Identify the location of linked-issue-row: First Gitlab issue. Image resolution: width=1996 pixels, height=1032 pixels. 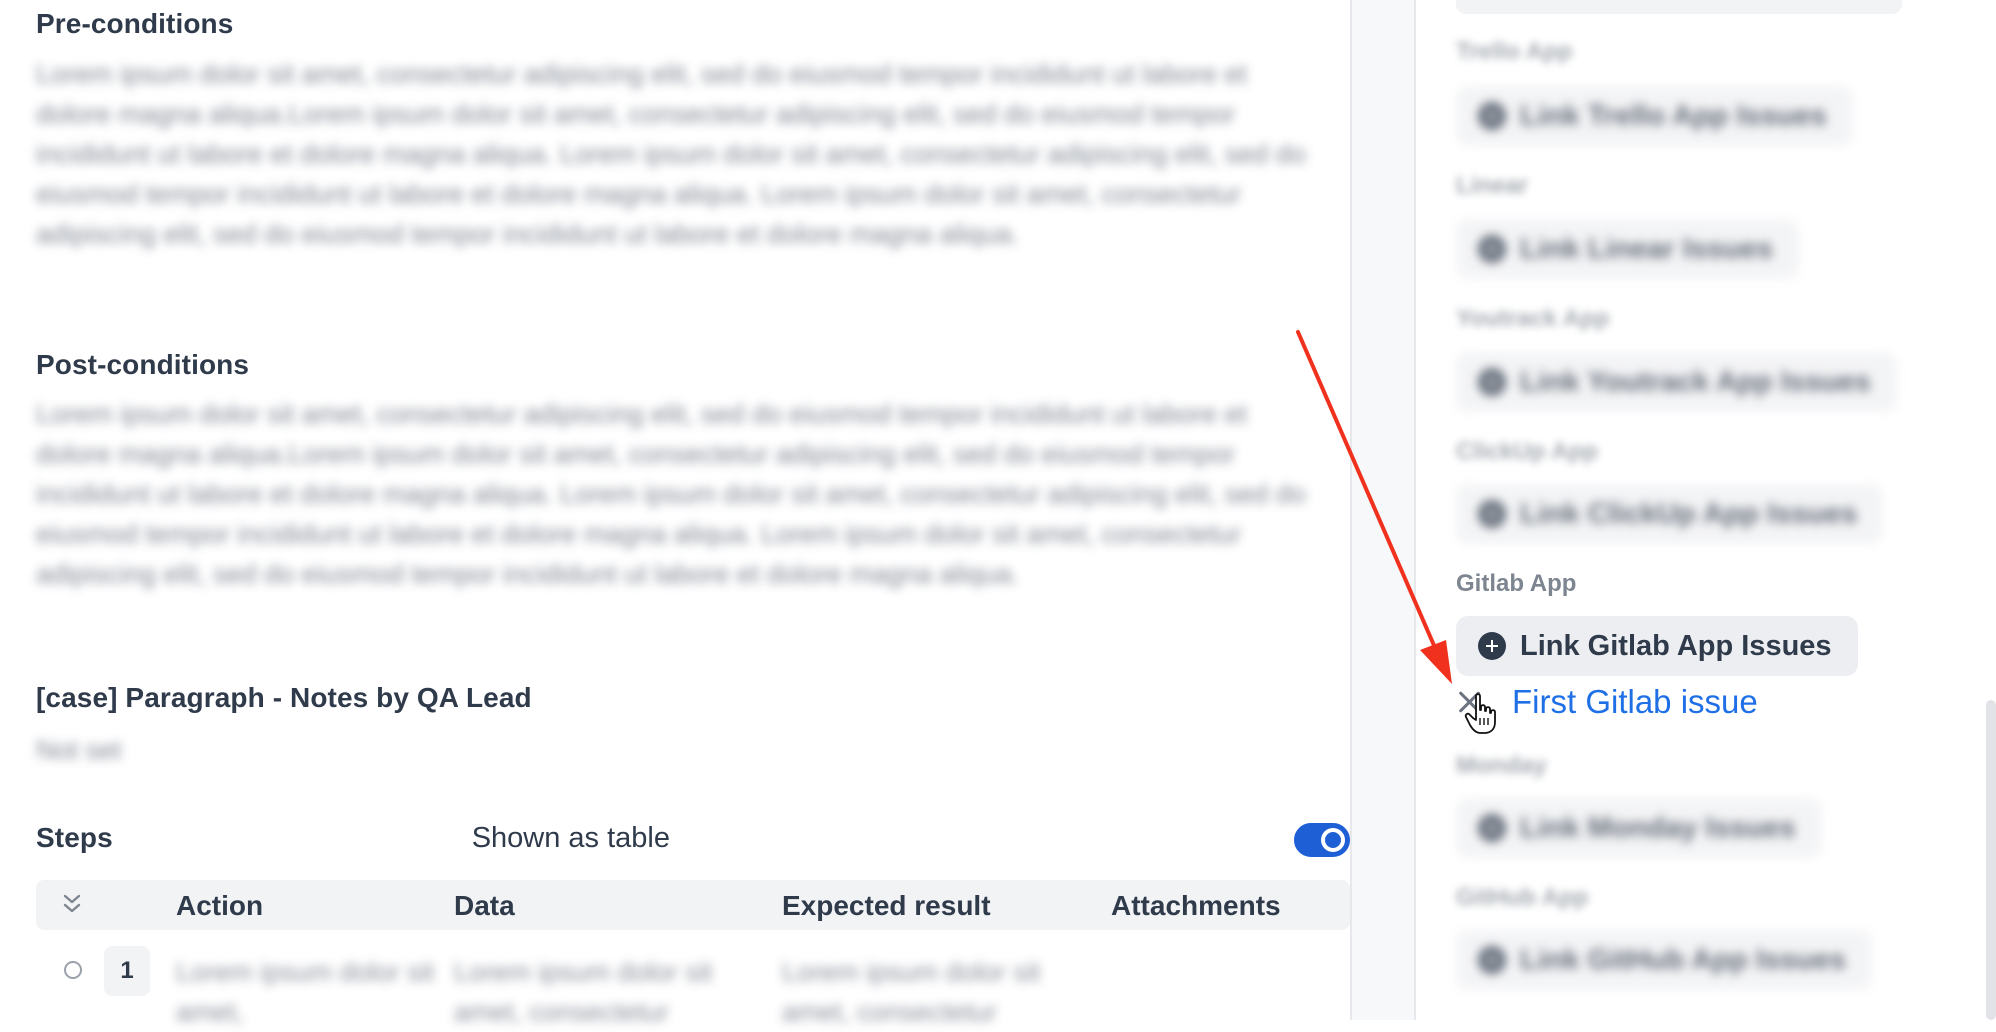
(1607, 702).